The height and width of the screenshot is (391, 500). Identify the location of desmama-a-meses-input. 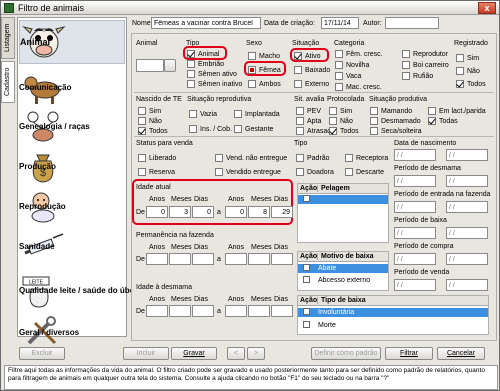
(259, 311).